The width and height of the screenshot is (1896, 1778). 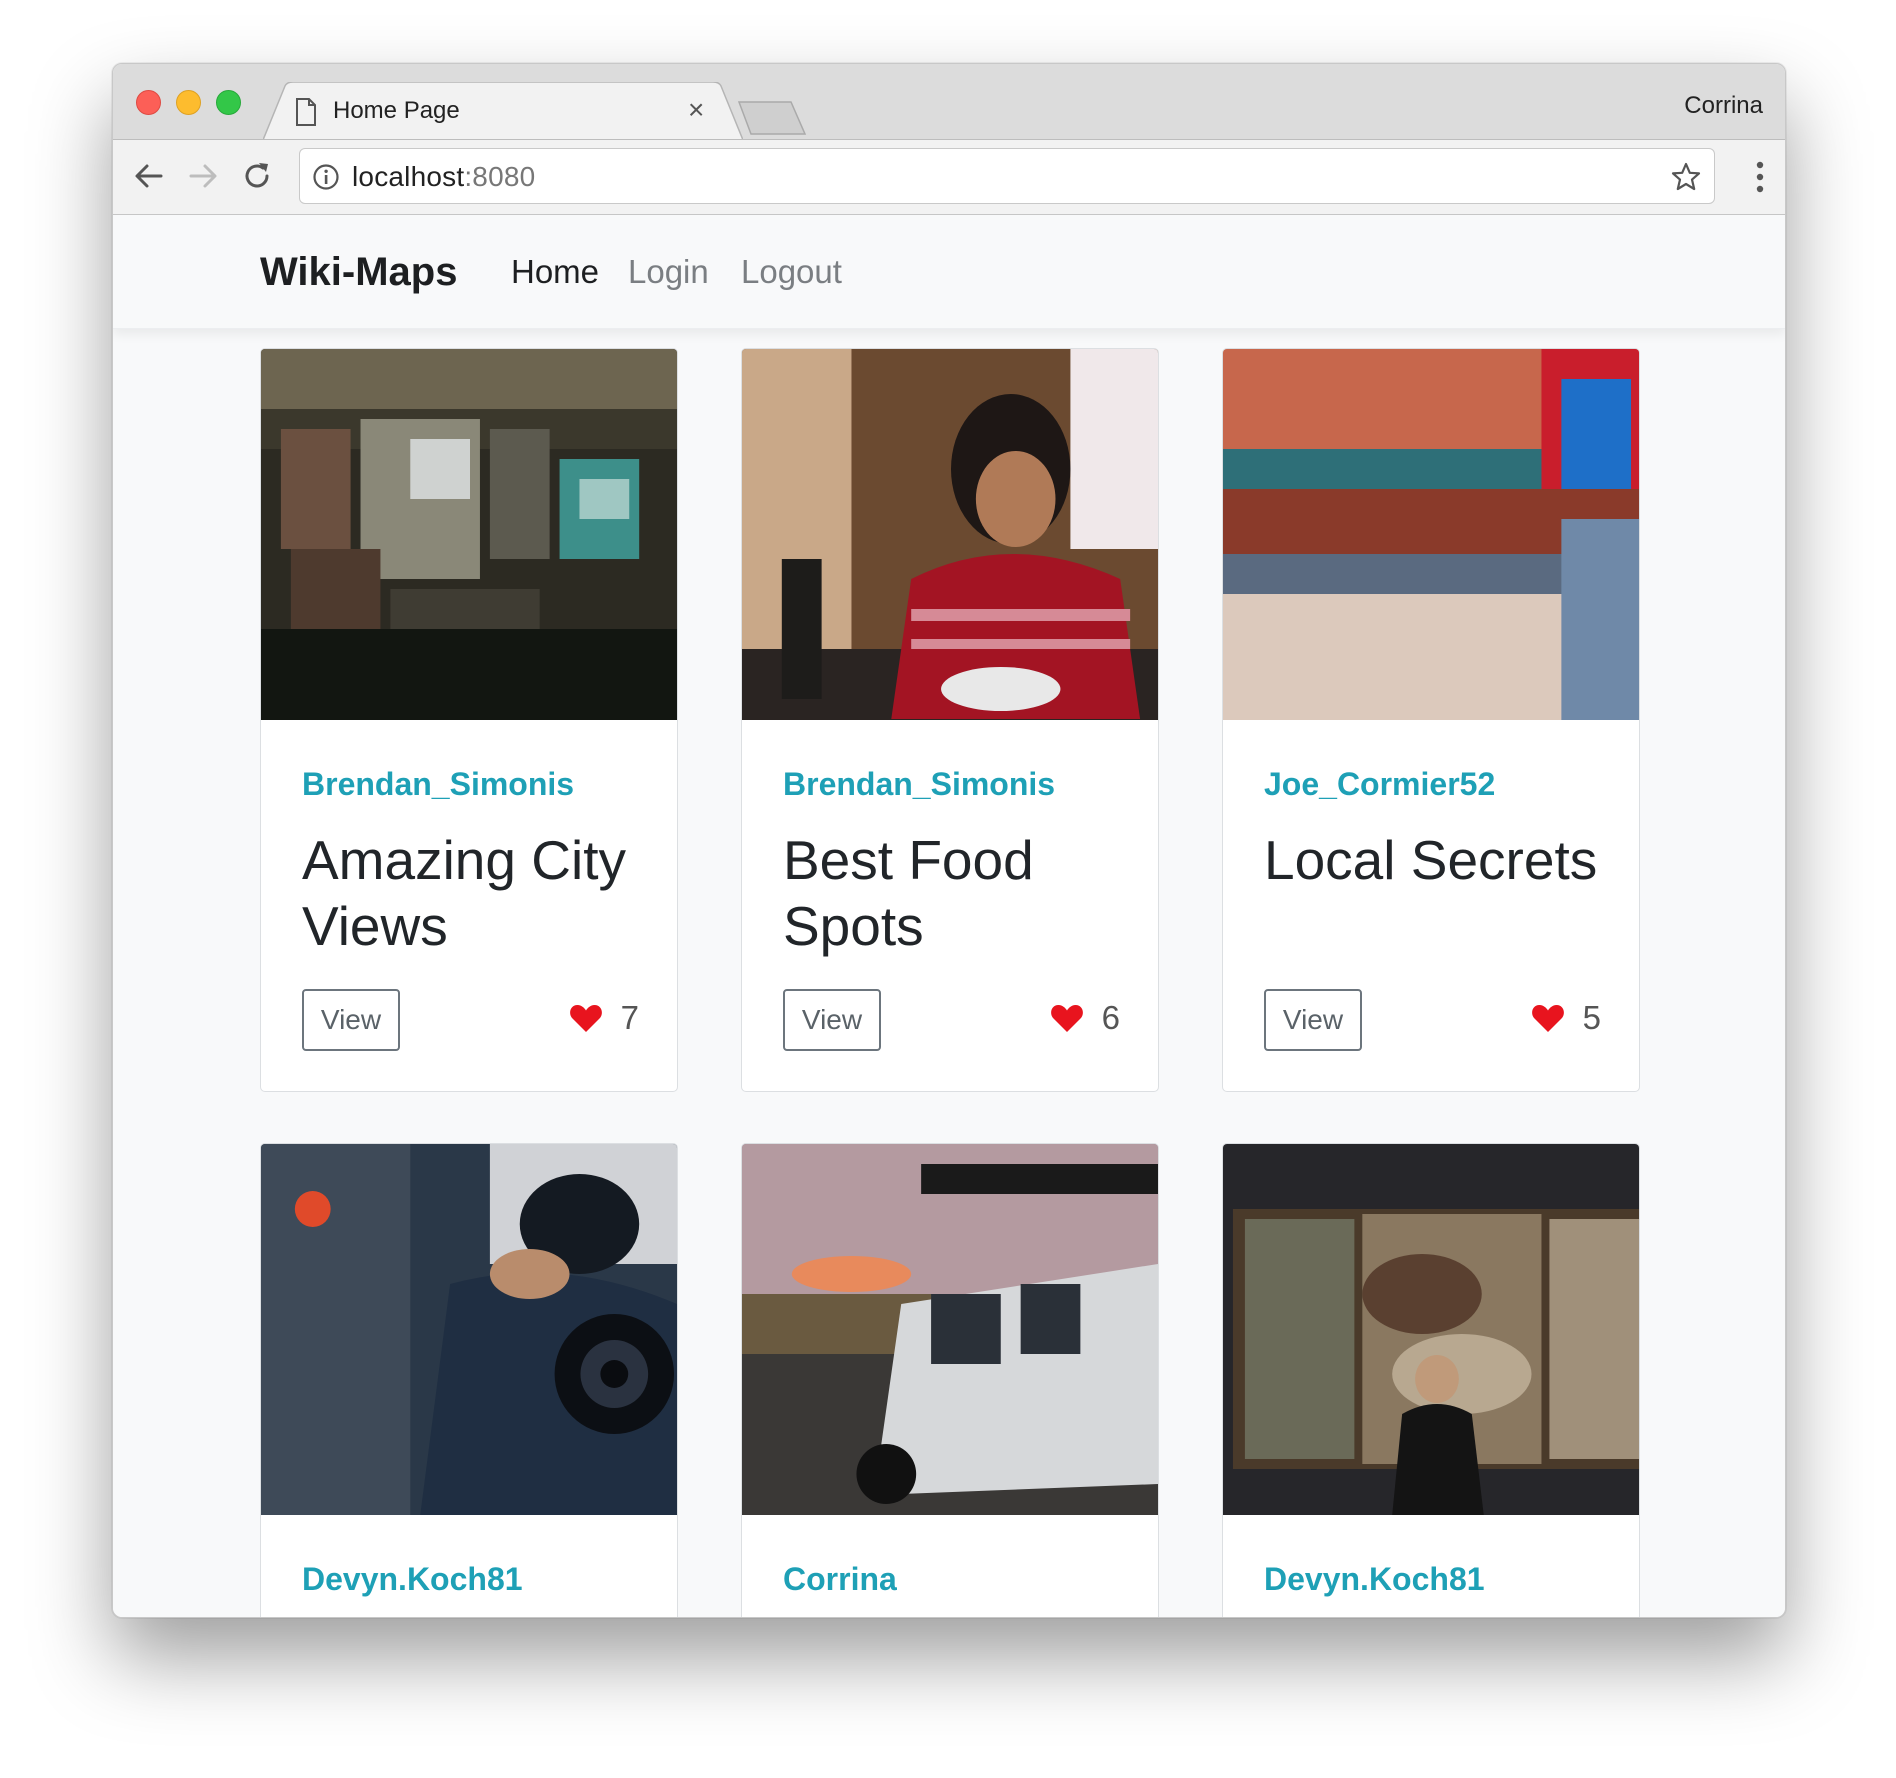 I want to click on menu-dots-icon, so click(x=1760, y=177).